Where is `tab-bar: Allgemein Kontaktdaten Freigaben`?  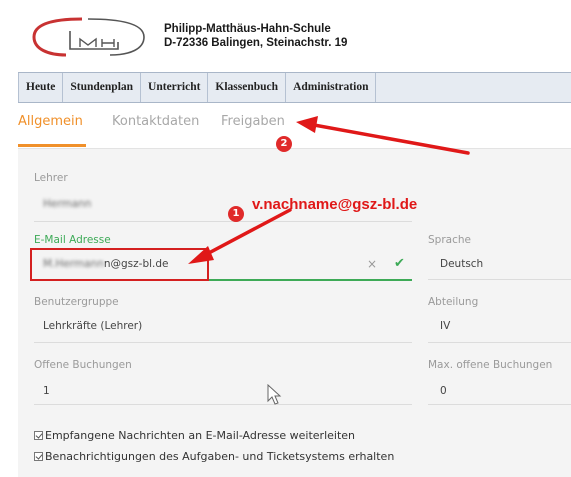 tab-bar: Allgemein Kontaktdaten Freigaben is located at coordinates (294, 127).